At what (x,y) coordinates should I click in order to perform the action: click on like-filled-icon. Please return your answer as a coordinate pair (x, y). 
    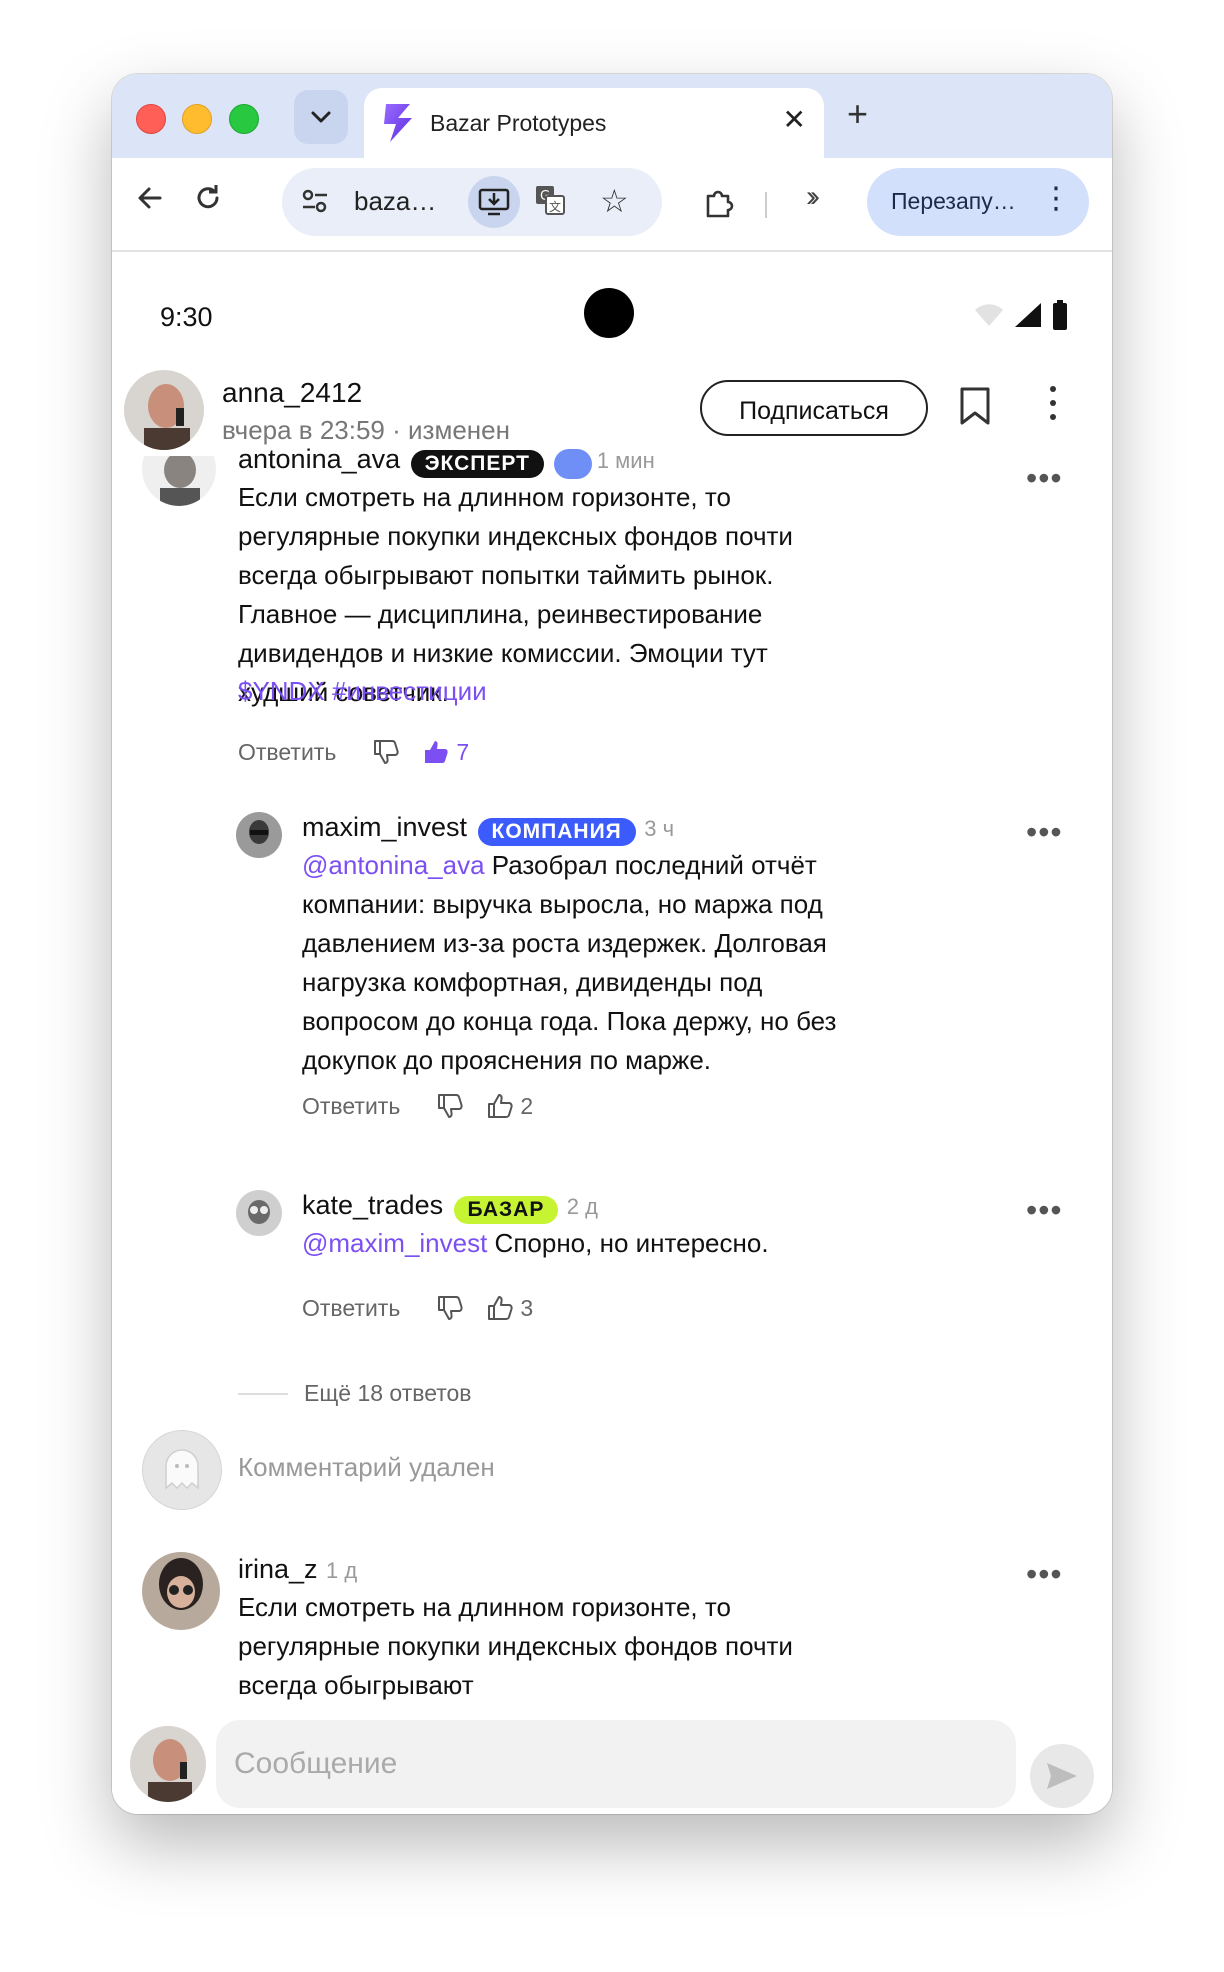
    Looking at the image, I should click on (436, 752).